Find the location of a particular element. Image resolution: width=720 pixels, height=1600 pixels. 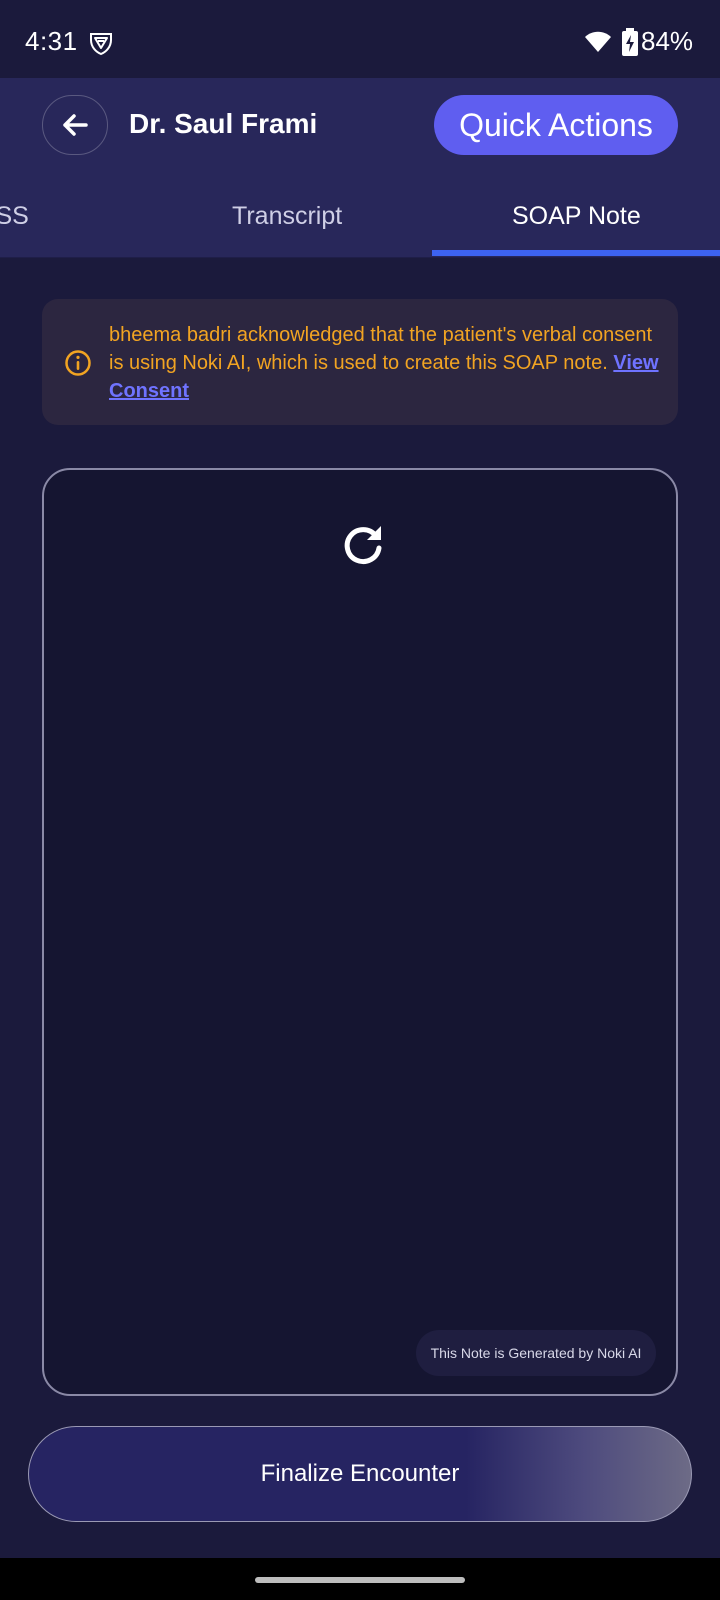

app-header: Dr. Saul Frami Quick Actions is located at coordinates (360, 128).